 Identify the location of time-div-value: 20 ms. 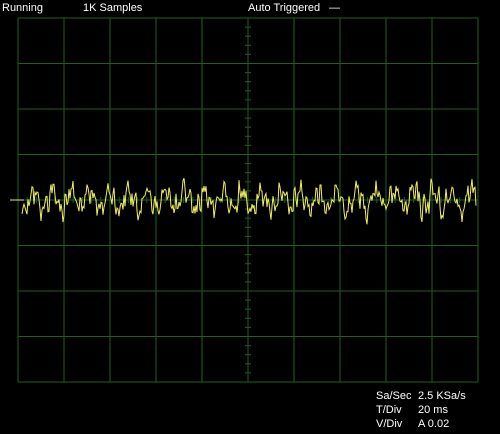
(433, 410).